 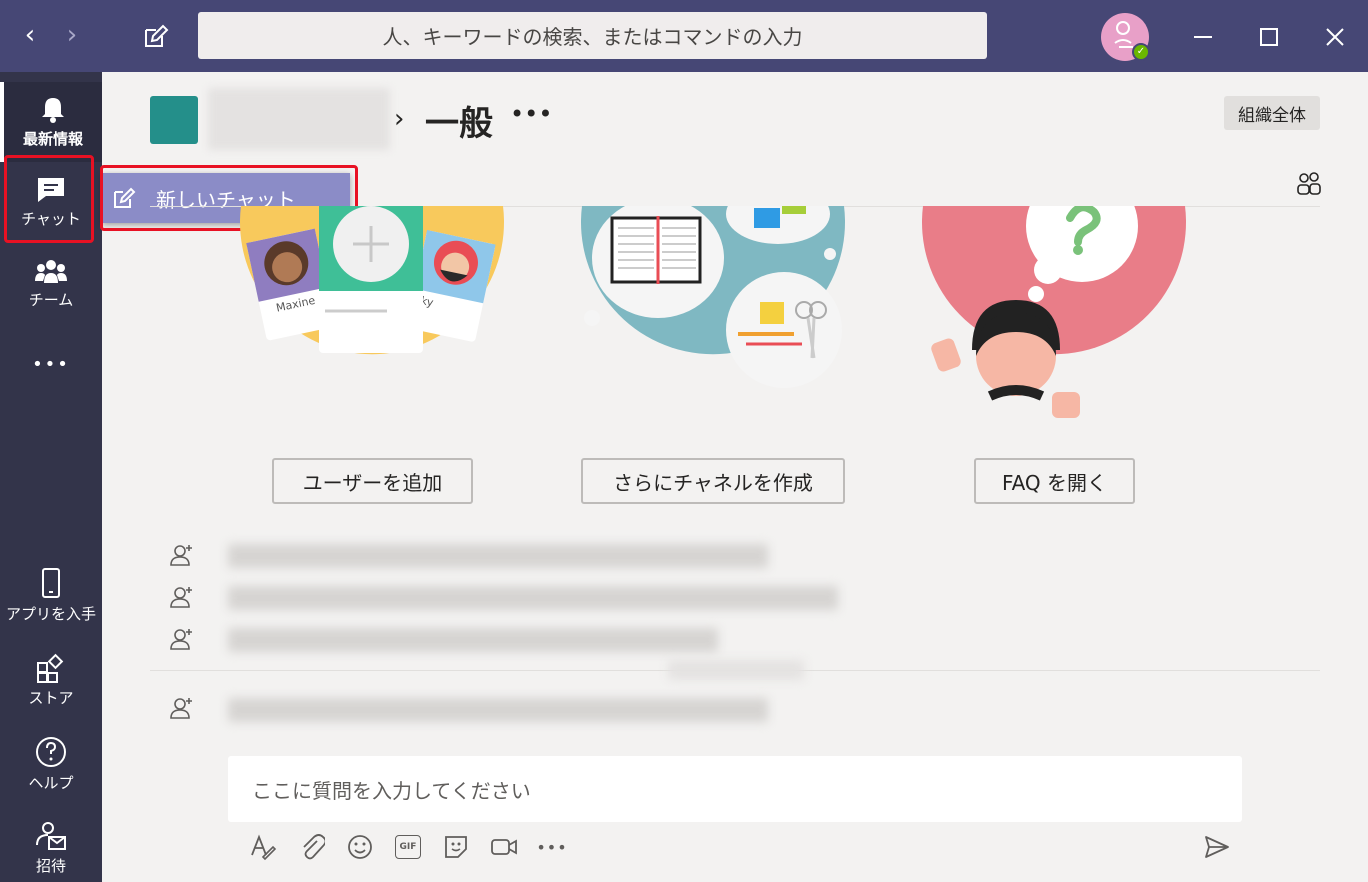 I want to click on meet-now-icon, so click(x=504, y=847).